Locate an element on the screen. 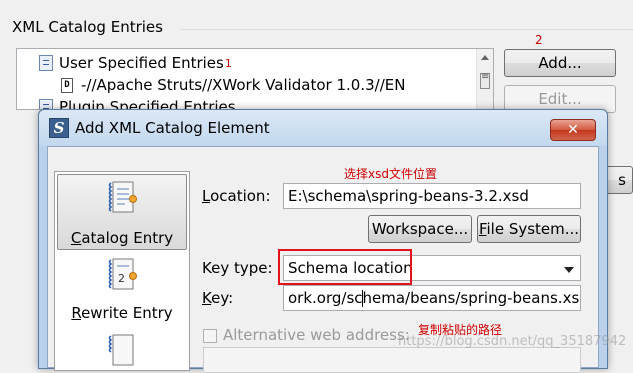  list-item-next-entry is located at coordinates (122, 348).